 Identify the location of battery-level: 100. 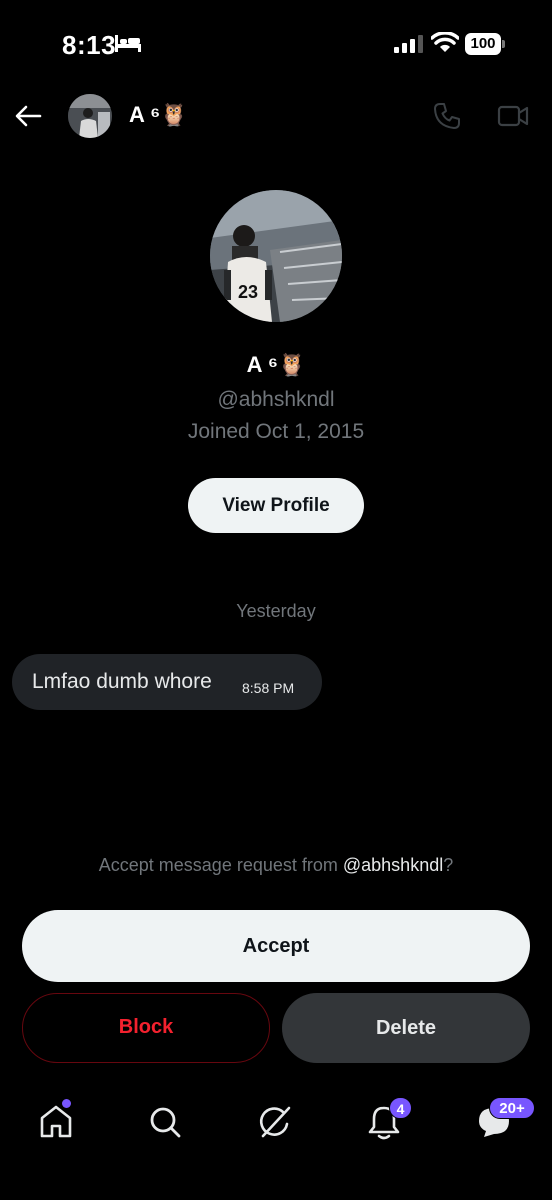
(483, 44).